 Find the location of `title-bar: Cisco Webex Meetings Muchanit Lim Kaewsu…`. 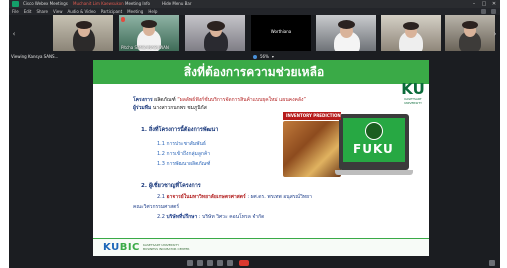

title-bar: Cisco Webex Meetings Muchanit Lim Kaewsu… is located at coordinates (254, 4).